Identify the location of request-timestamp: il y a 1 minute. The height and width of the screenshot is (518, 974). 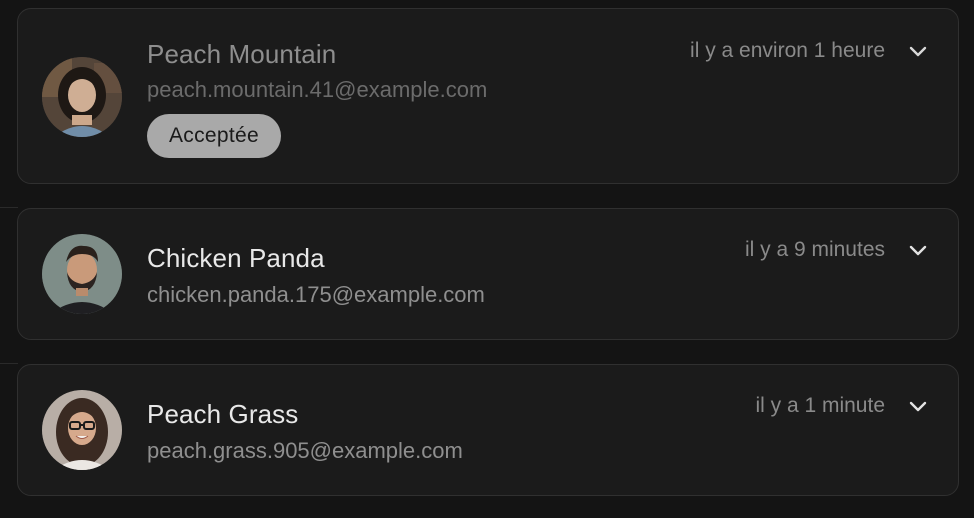
(820, 405).